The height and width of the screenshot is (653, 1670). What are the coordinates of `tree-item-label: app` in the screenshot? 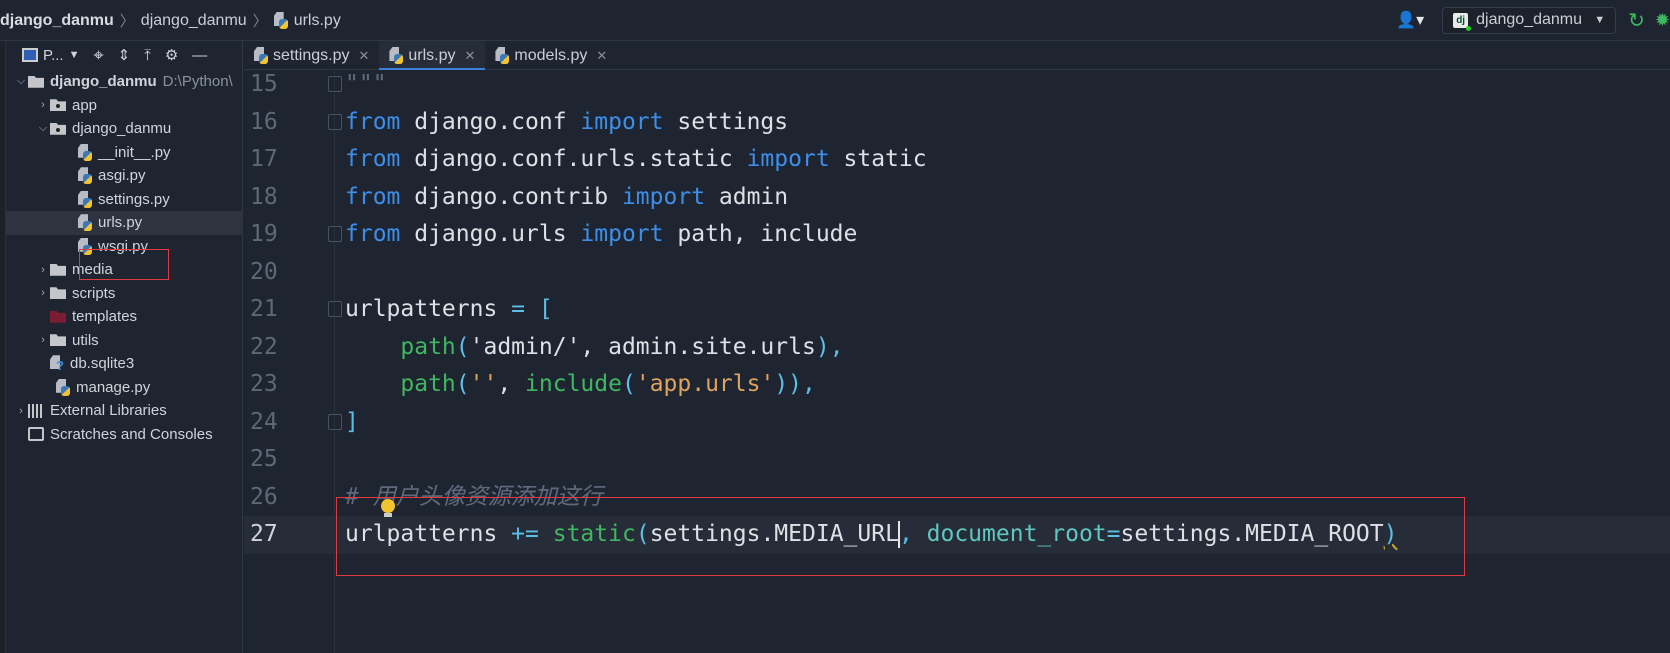 It's located at (85, 105).